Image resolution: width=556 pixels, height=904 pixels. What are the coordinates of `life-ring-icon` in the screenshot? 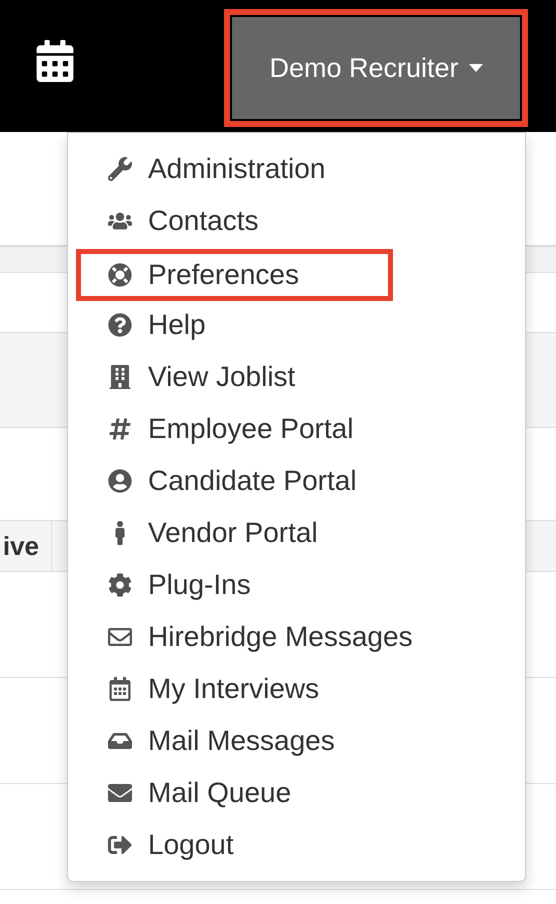 It's located at (120, 275).